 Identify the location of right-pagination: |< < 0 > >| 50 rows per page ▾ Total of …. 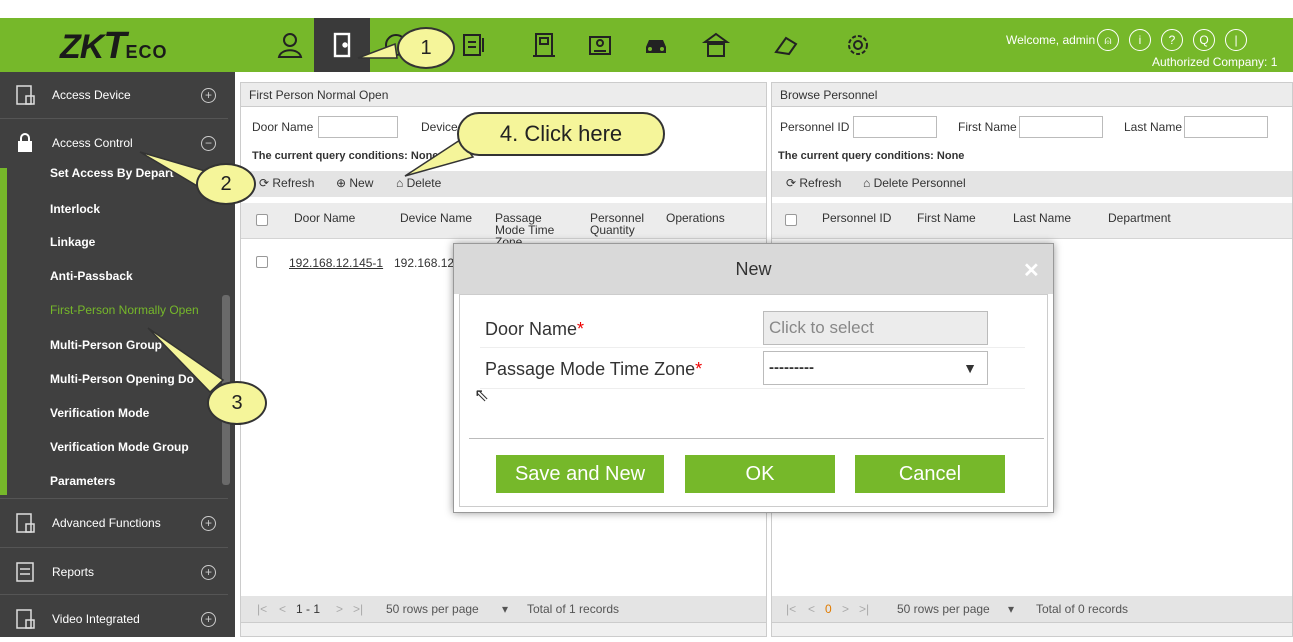
(1032, 609).